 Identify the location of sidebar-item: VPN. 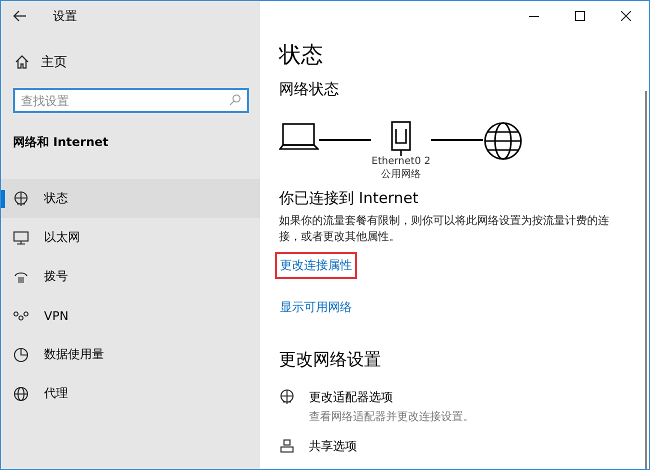
(130, 315).